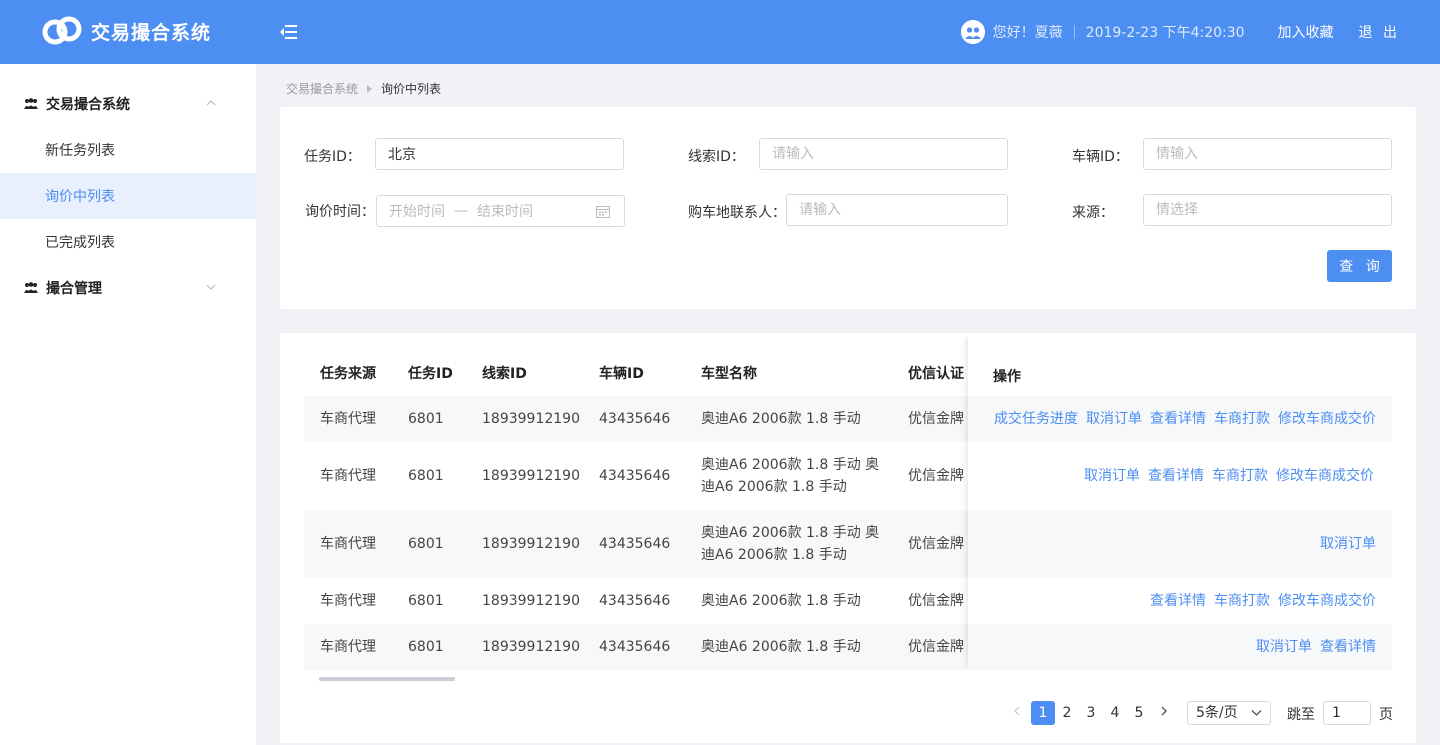 The height and width of the screenshot is (745, 1440). Describe the element at coordinates (1359, 266) in the screenshot. I see `search-button: 查 询` at that location.